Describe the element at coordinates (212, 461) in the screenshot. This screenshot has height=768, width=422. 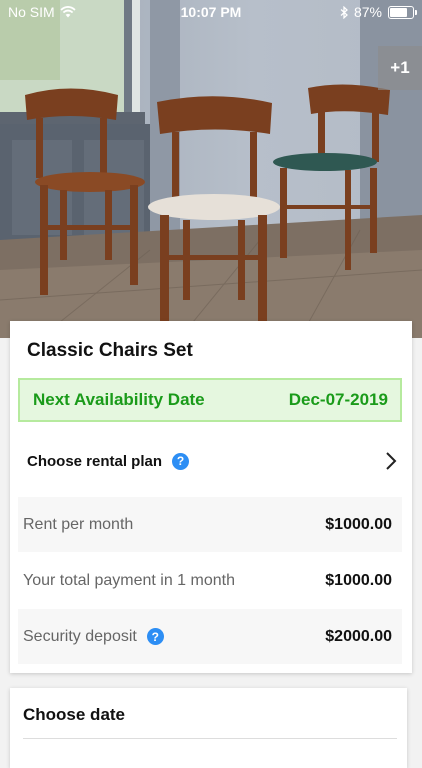
I see `rental-plan-selector: Choose rental plan ?` at that location.